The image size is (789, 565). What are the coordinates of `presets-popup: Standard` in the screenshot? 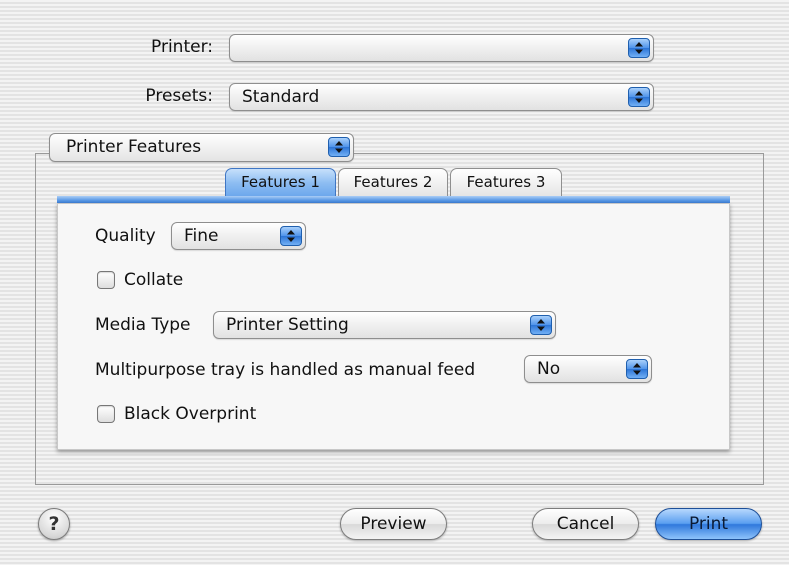 It's located at (441, 97).